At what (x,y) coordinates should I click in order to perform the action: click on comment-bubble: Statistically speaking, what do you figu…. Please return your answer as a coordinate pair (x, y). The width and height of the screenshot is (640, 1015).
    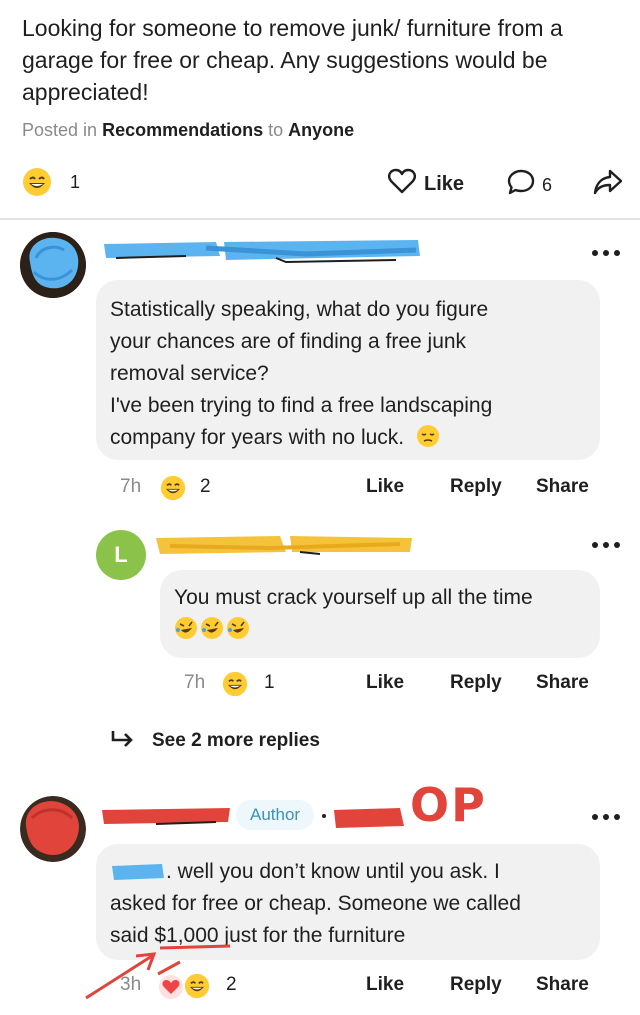
    Looking at the image, I should click on (348, 370).